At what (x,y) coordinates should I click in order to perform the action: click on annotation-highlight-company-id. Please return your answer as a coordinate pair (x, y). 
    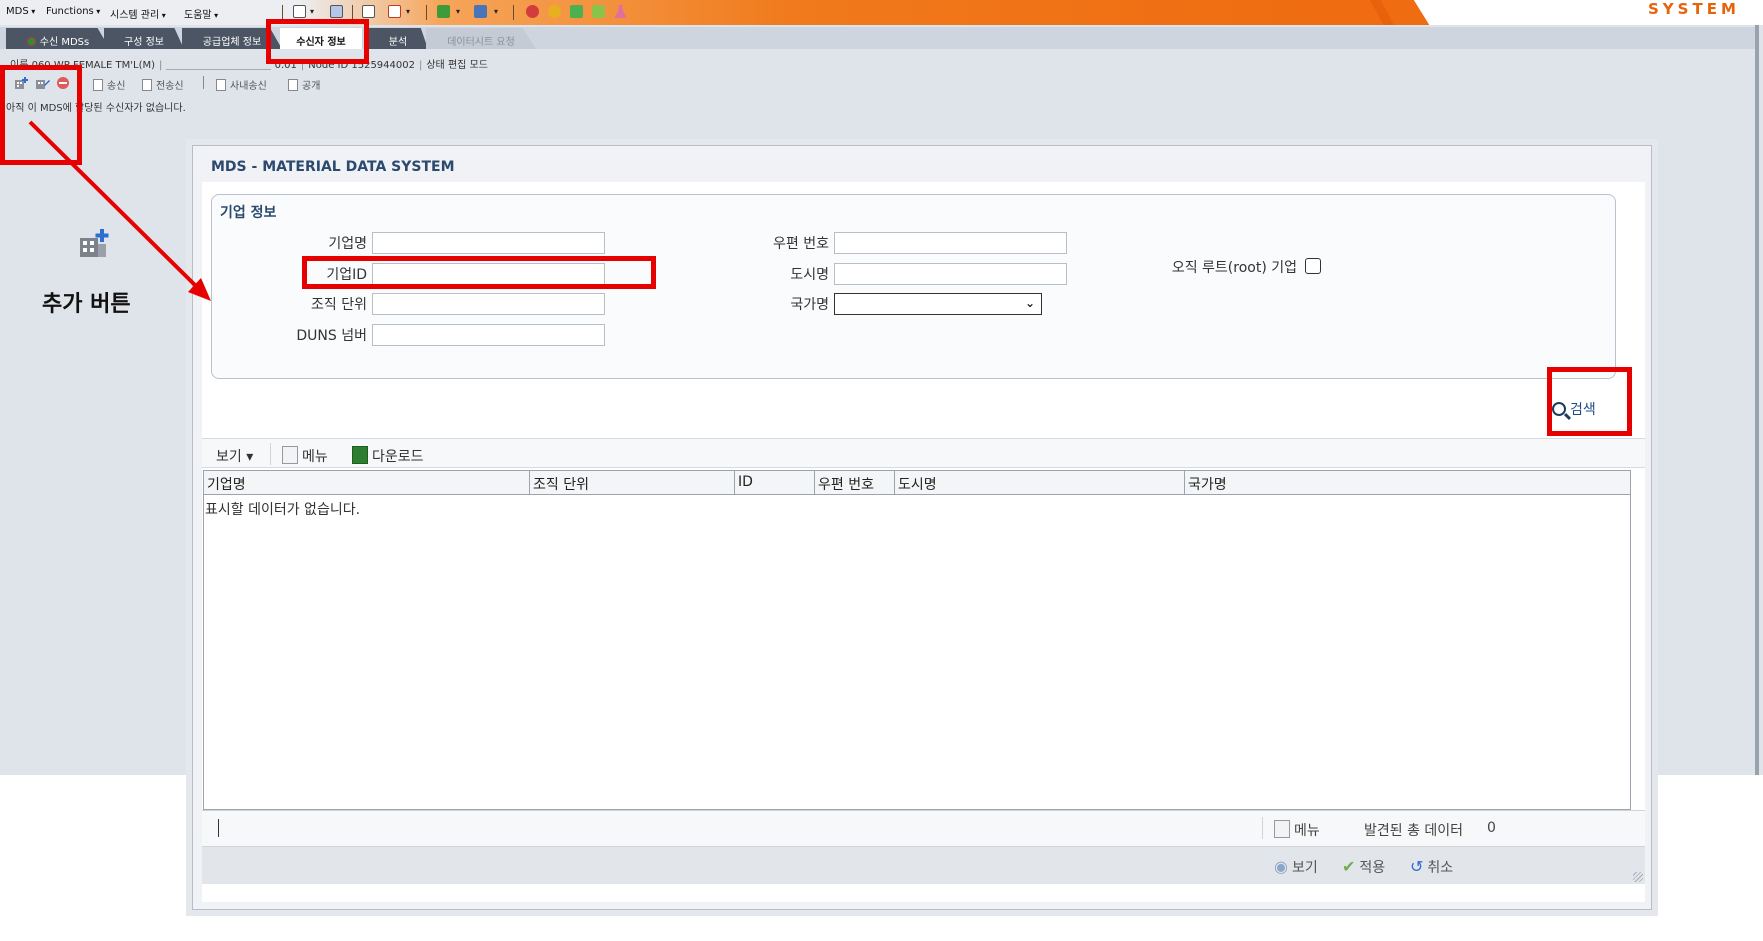
    Looking at the image, I should click on (479, 272).